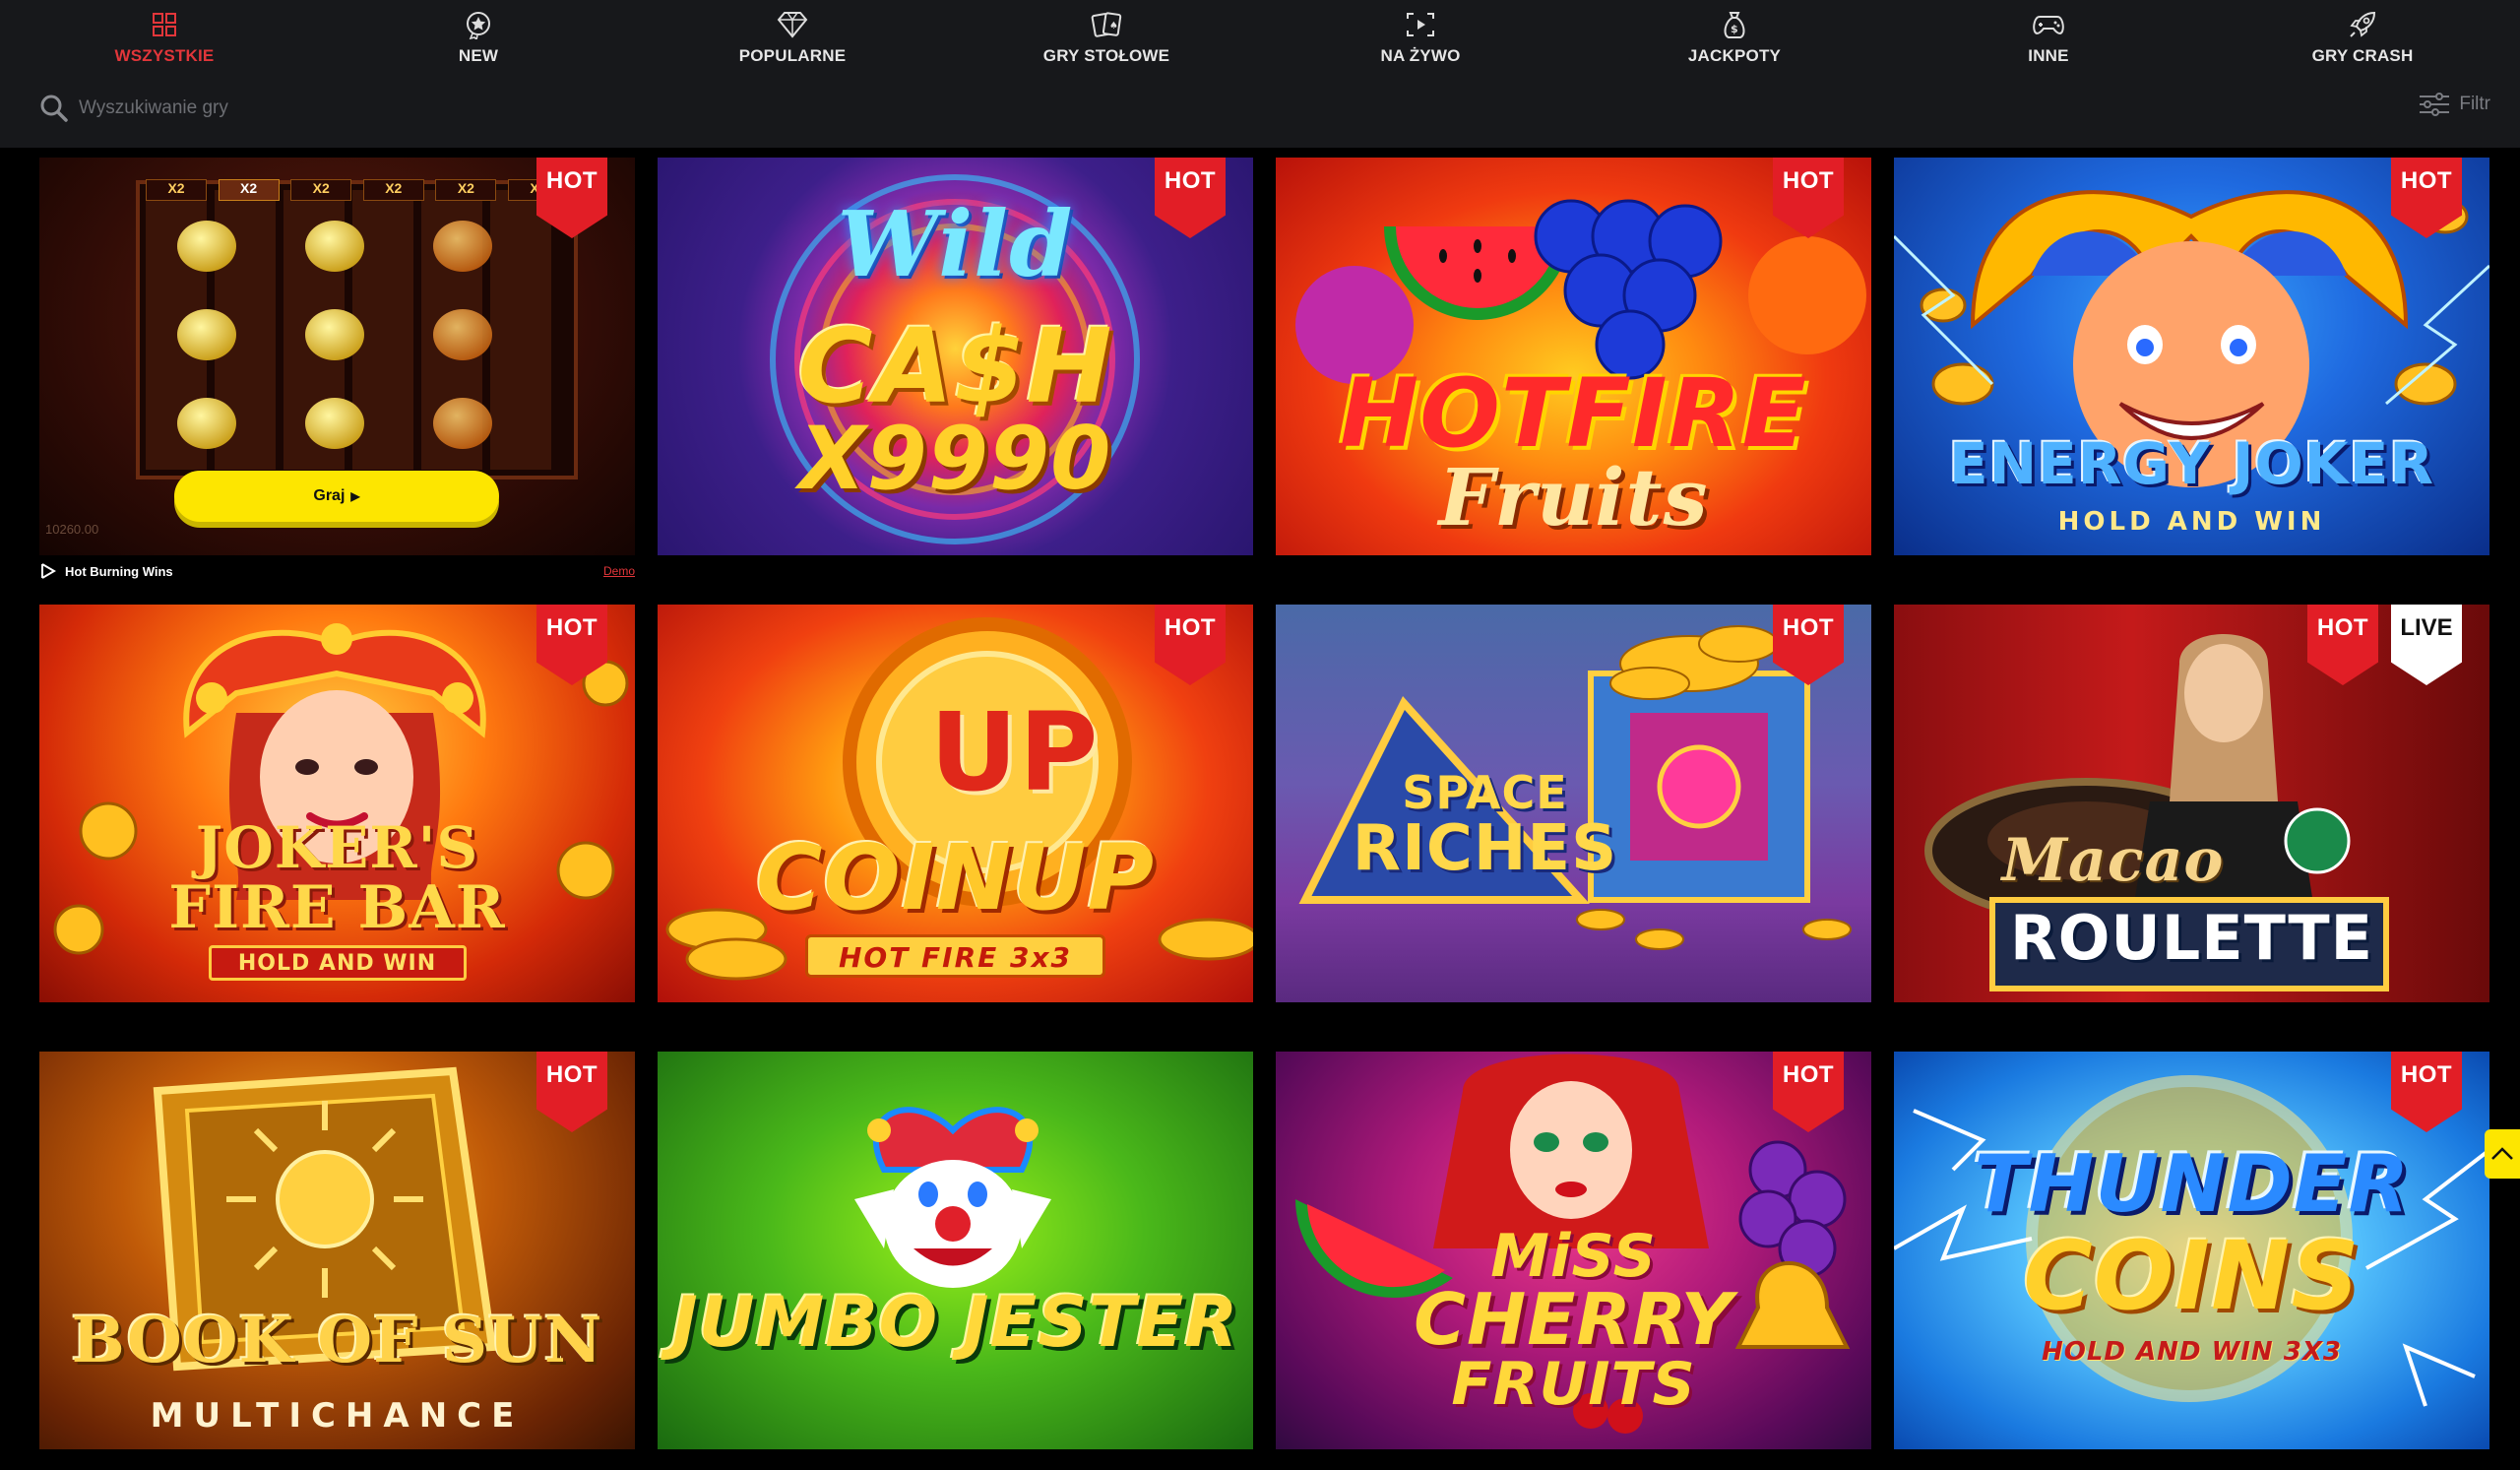  I want to click on game-card-hot-fire-fruits: HOTFIRE Fruits HOT, so click(1573, 356).